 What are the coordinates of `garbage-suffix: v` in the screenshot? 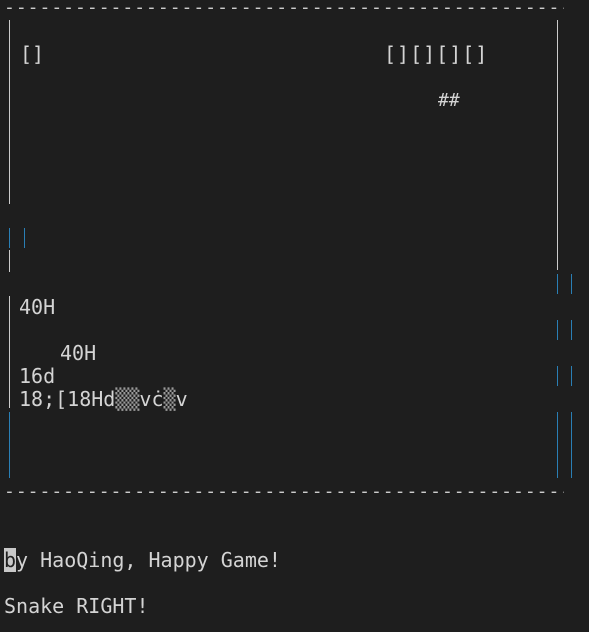 It's located at (181, 399).